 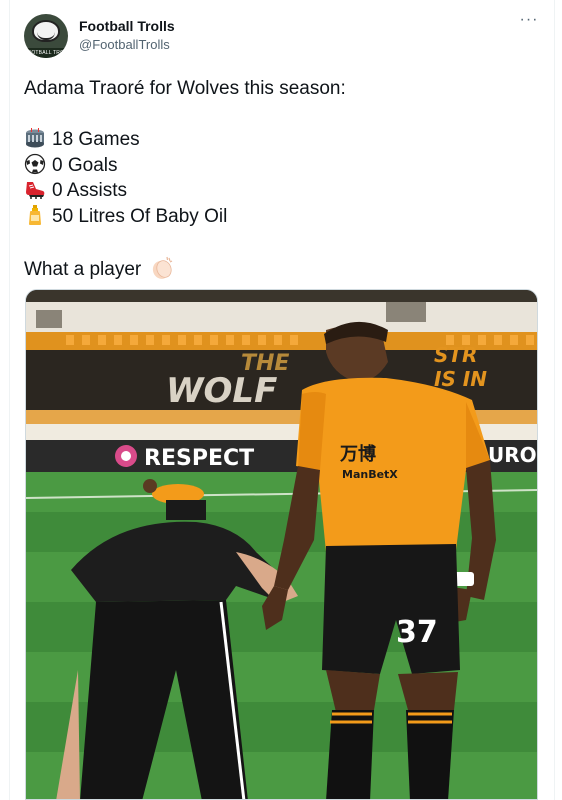 What do you see at coordinates (185, 88) in the screenshot?
I see `tweet-intro: Adama Traoré for Wolves this season:` at bounding box center [185, 88].